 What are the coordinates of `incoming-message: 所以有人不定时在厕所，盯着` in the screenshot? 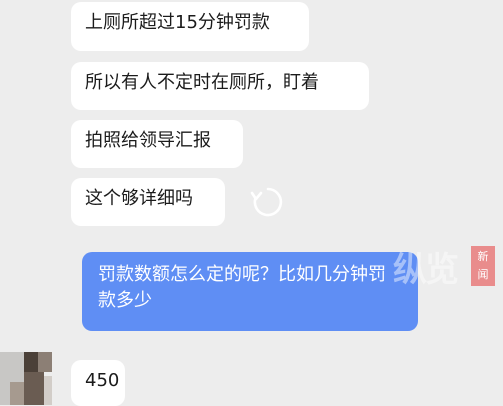 It's located at (220, 86).